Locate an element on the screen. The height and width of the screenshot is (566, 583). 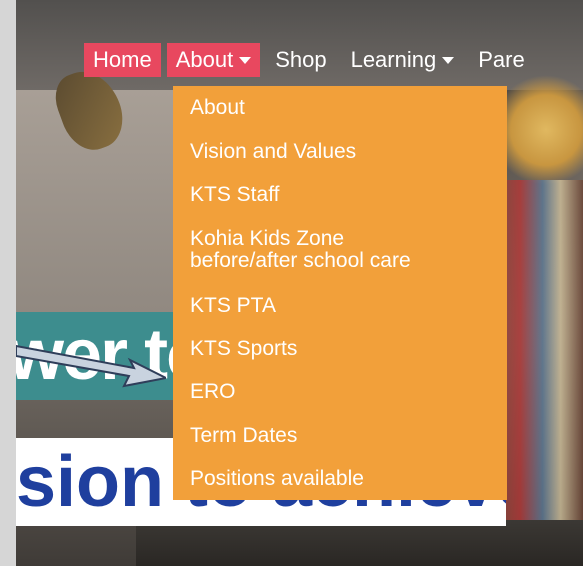
dropdown-item-vision-and-values: Vision and Values is located at coordinates (273, 152).